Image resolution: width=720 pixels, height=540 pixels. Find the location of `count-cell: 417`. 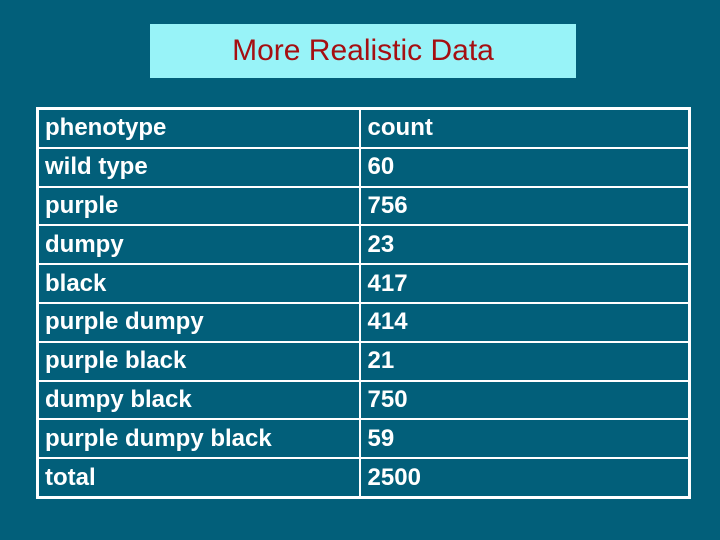

count-cell: 417 is located at coordinates (524, 283).